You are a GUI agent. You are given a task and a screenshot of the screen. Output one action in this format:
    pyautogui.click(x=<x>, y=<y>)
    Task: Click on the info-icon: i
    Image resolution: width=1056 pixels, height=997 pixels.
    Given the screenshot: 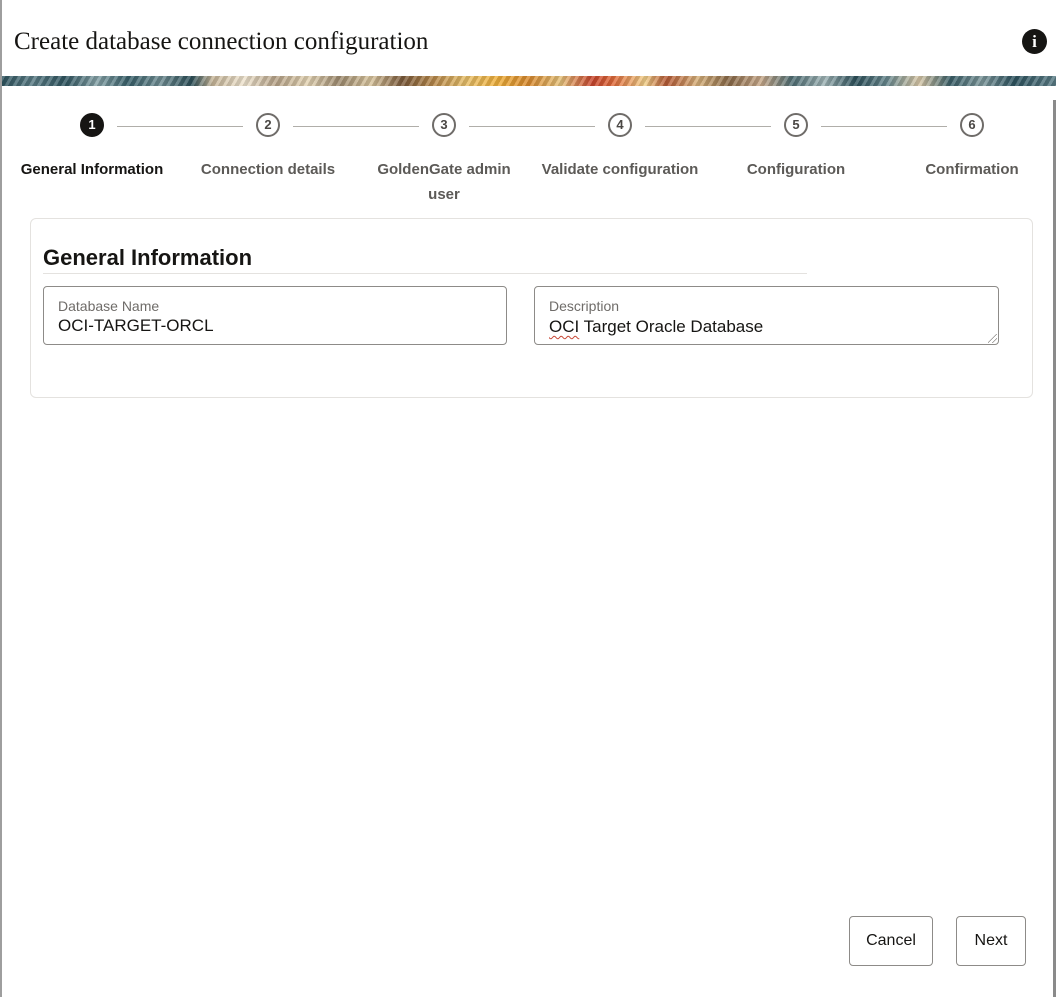 What is the action you would take?
    pyautogui.click(x=1034, y=41)
    